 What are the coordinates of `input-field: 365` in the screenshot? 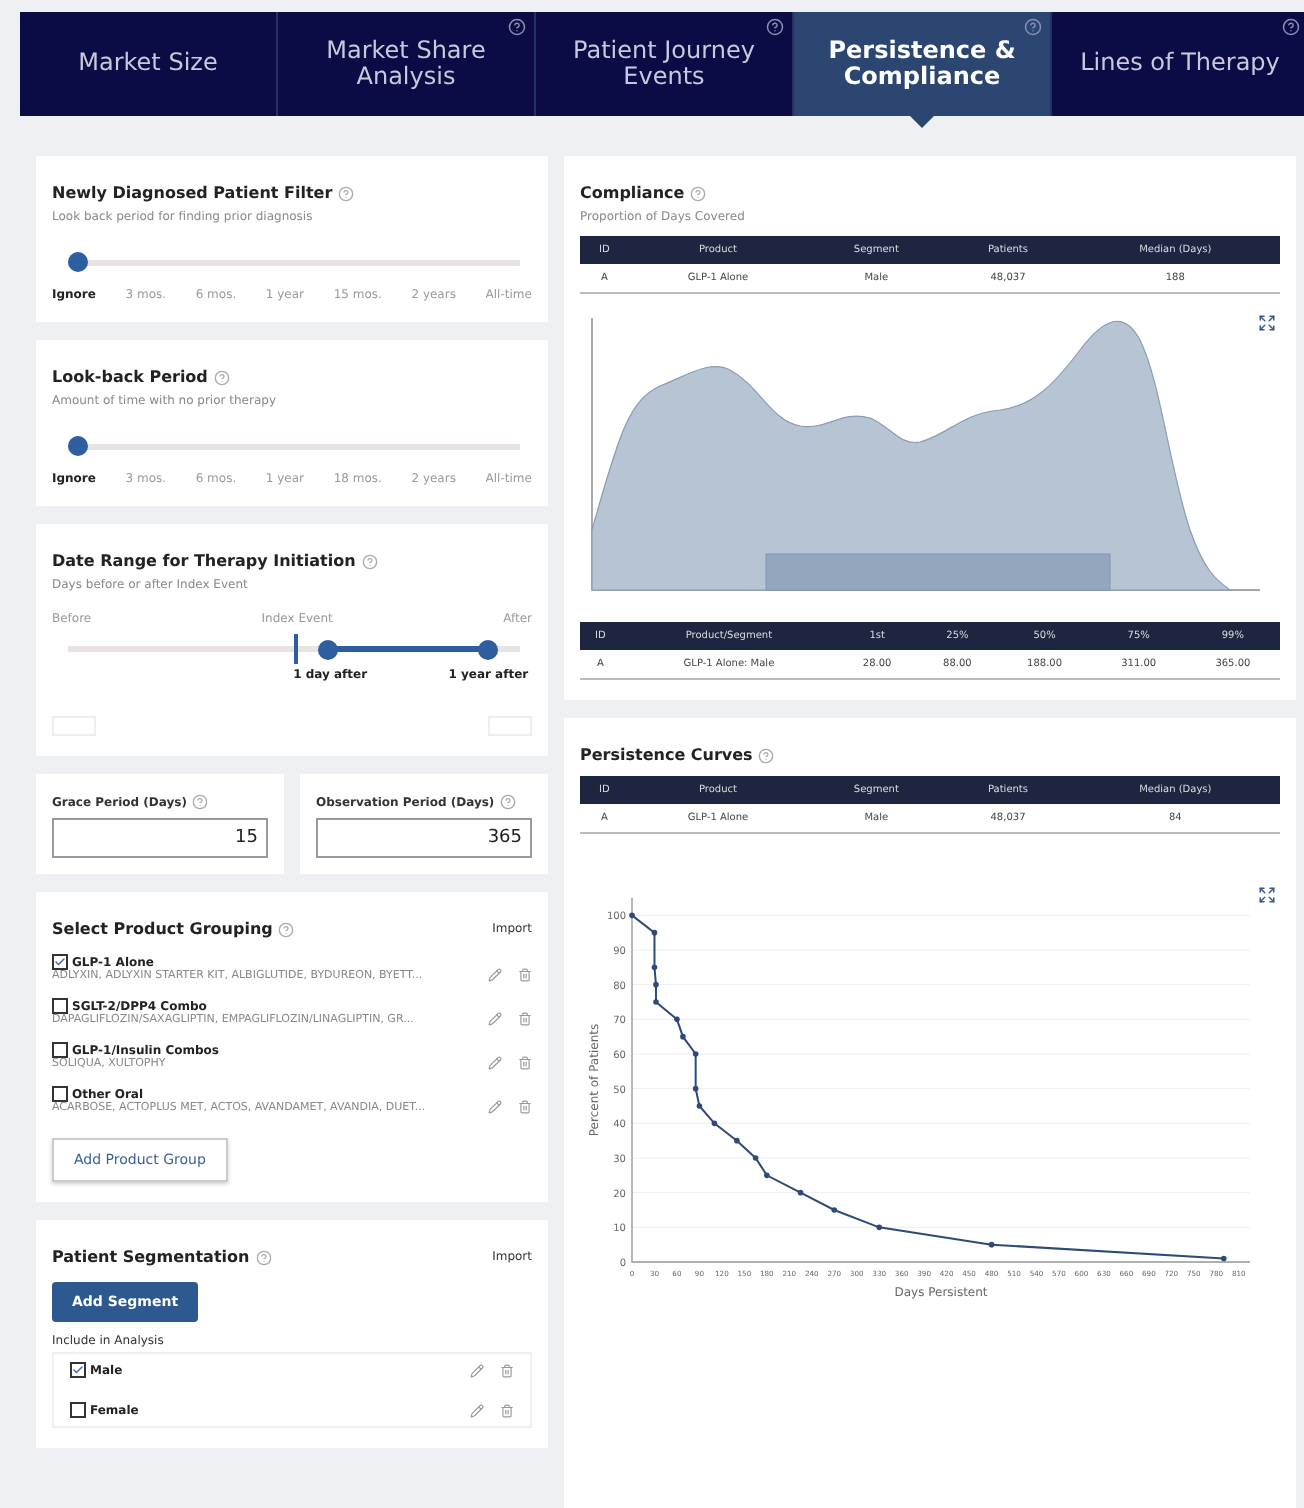 It's located at (424, 838).